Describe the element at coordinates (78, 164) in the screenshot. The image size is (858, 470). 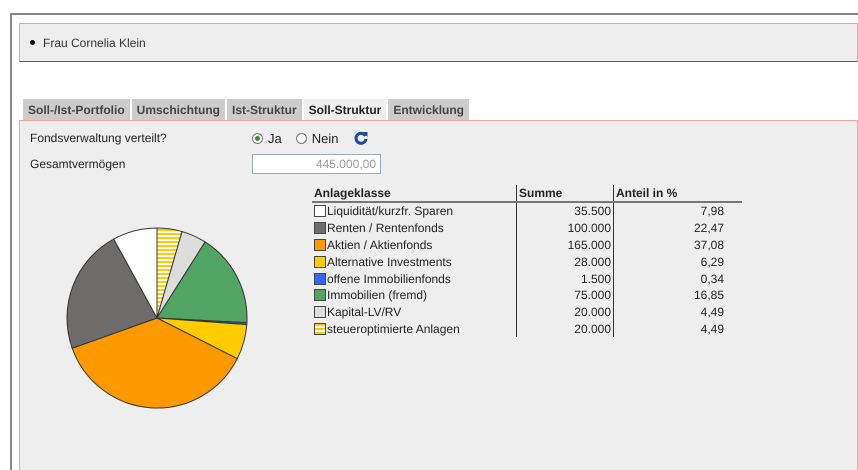
I see `field-label: Gesamtvermögen` at that location.